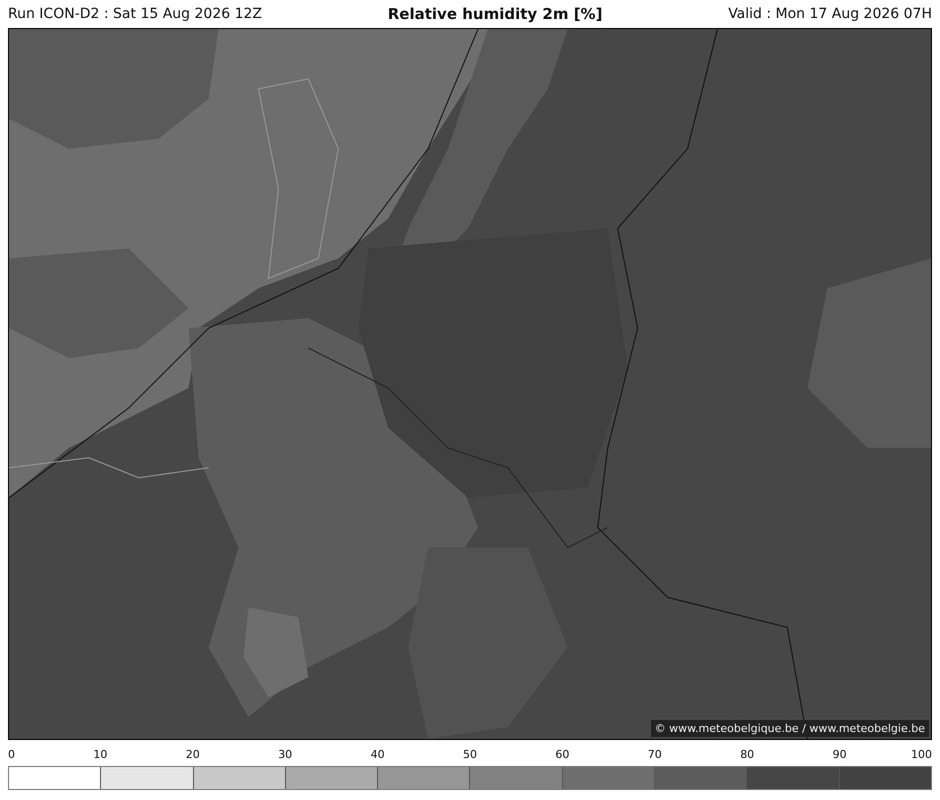  Describe the element at coordinates (11, 754) in the screenshot. I see `scale-tick-label: 0` at that location.